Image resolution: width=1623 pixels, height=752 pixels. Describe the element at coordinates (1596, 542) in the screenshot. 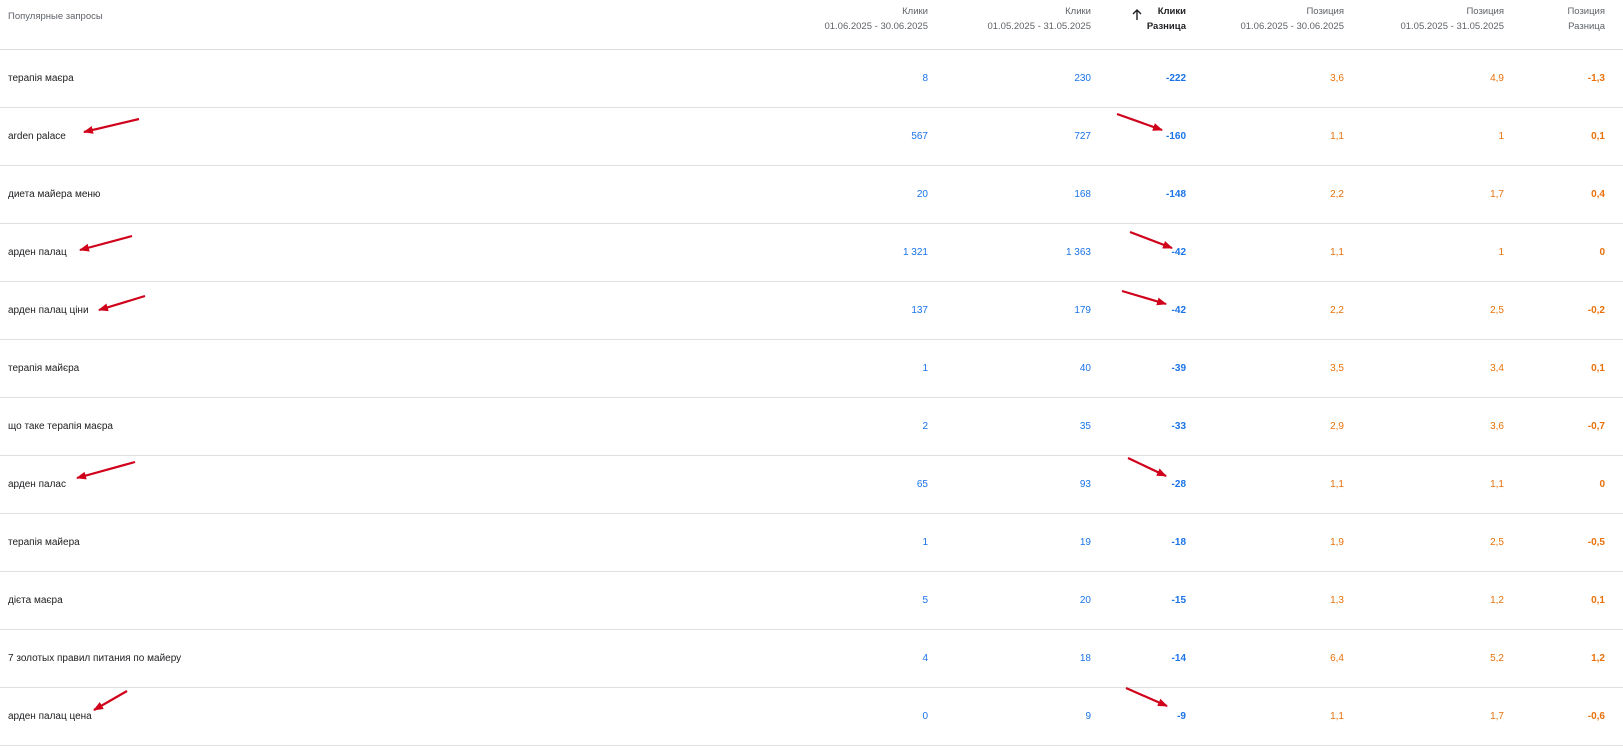

I see `position-diff: -0,5` at that location.